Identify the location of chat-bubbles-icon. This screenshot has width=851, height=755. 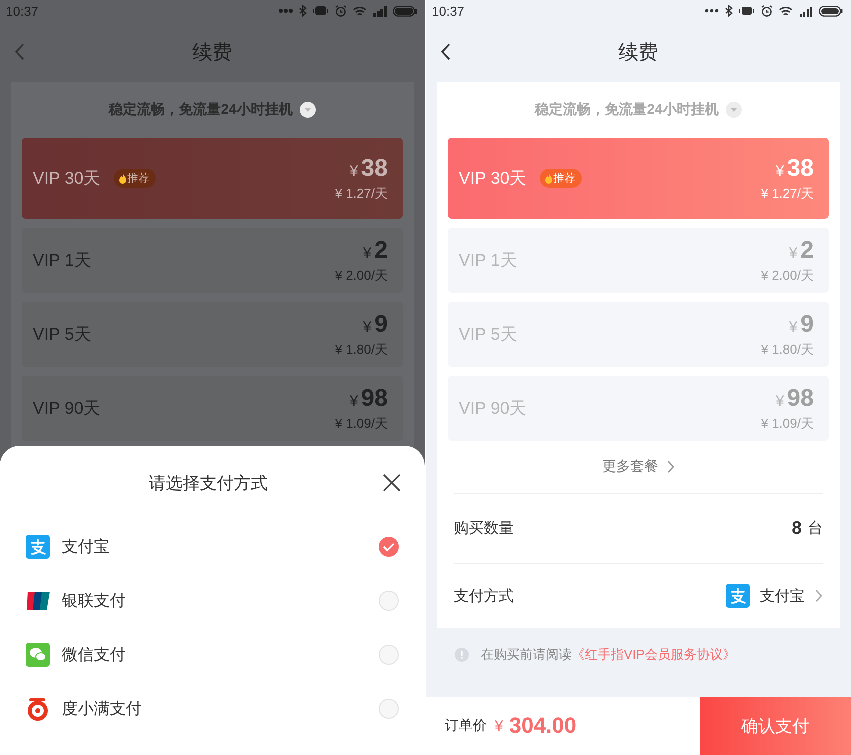
(38, 655).